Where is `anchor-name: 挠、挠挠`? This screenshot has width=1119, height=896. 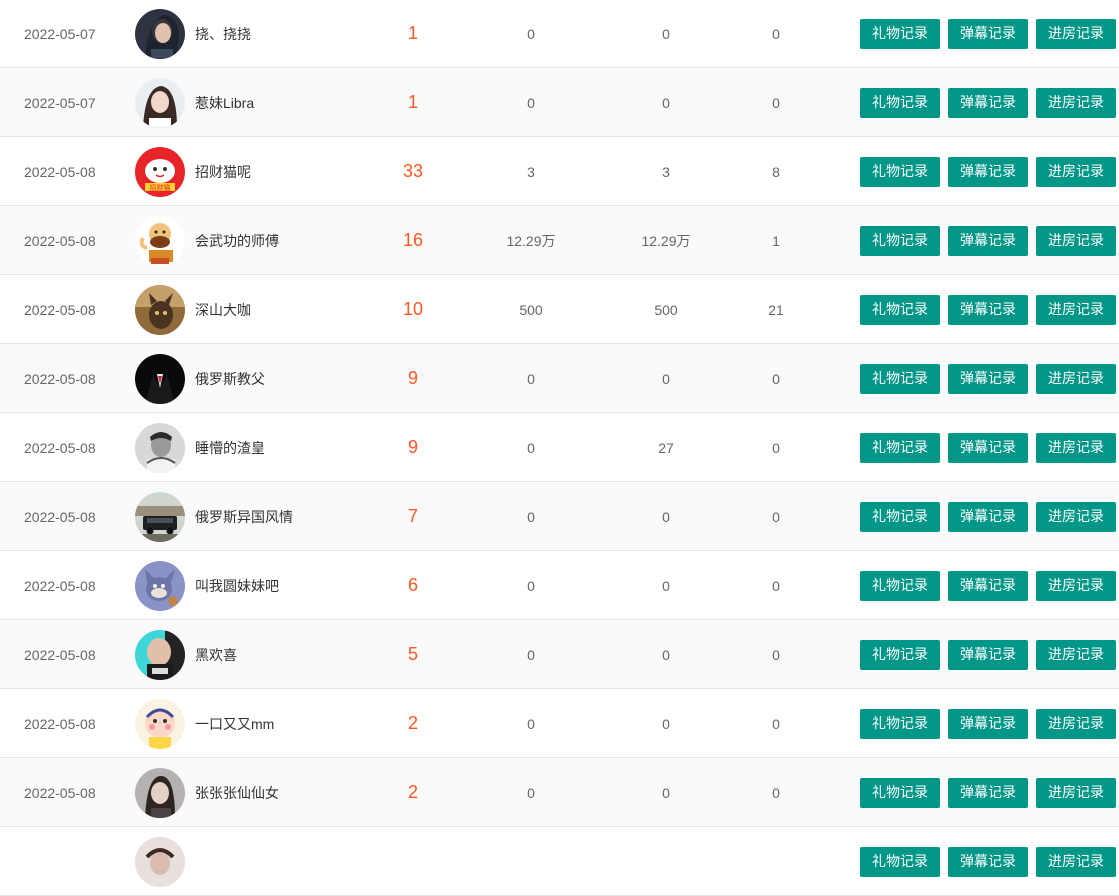 anchor-name: 挠、挠挠 is located at coordinates (223, 33).